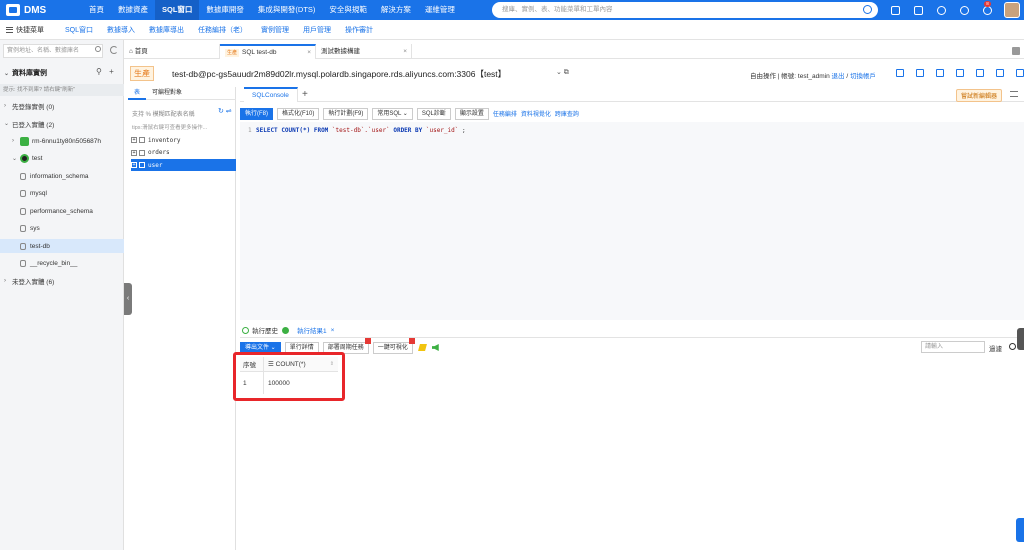  What do you see at coordinates (995, 348) in the screenshot?
I see `filter-label: 過濾` at bounding box center [995, 348].